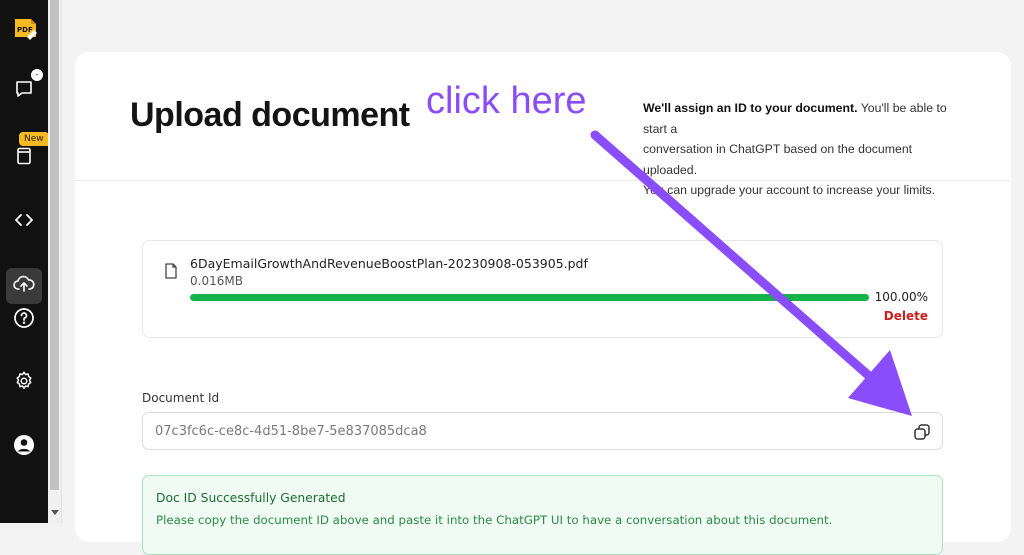 The height and width of the screenshot is (555, 1024). I want to click on upload-progress-bar, so click(529, 297).